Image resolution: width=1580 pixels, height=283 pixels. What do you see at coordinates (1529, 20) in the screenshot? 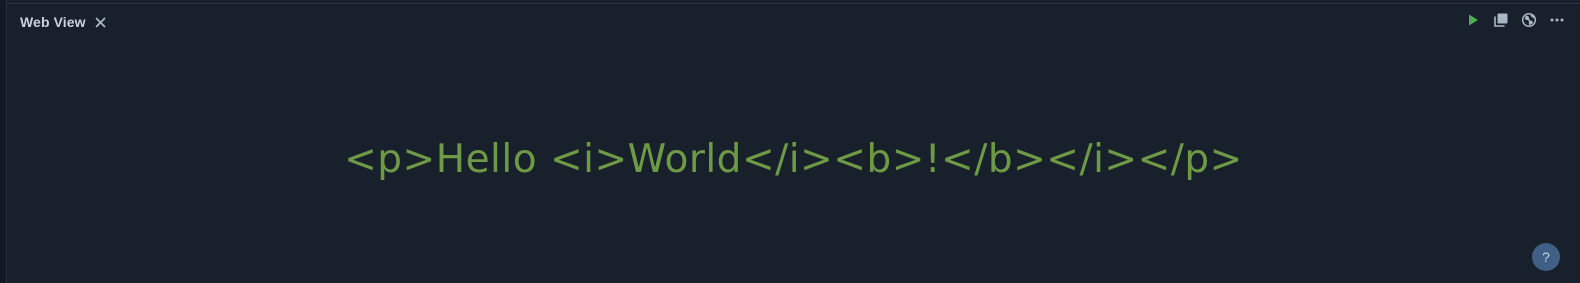
I see `globe-icon` at bounding box center [1529, 20].